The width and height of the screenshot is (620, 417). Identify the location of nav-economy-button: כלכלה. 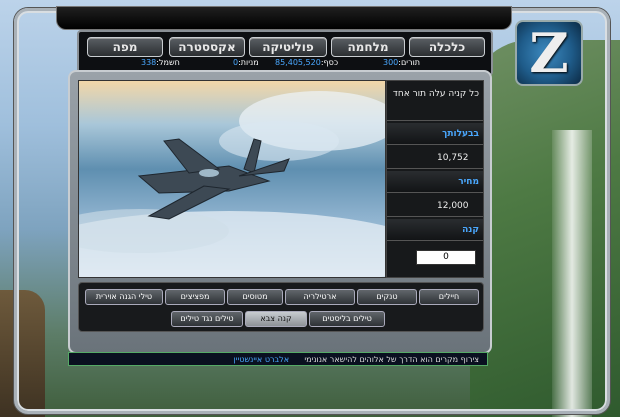
(447, 47).